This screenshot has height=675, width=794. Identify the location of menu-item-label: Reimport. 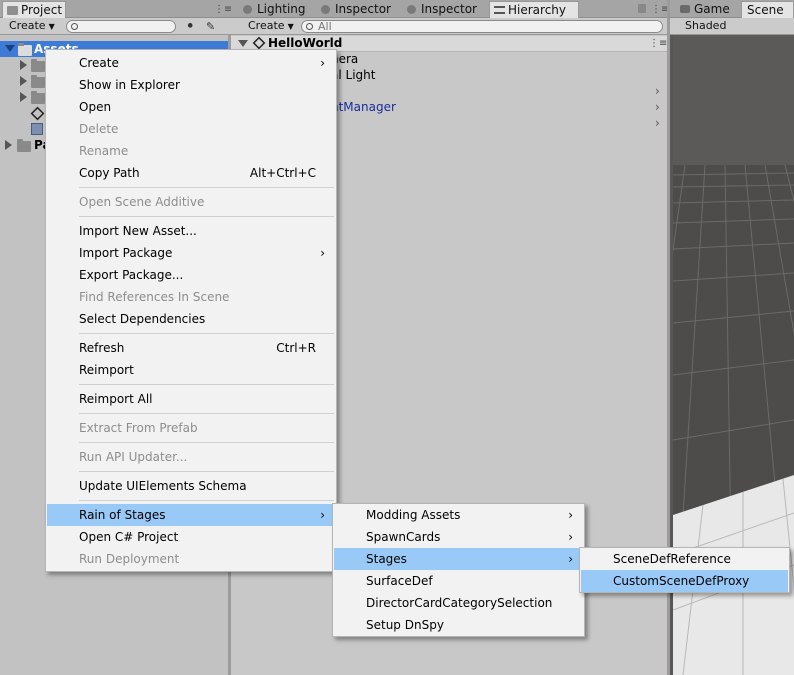
(106, 370).